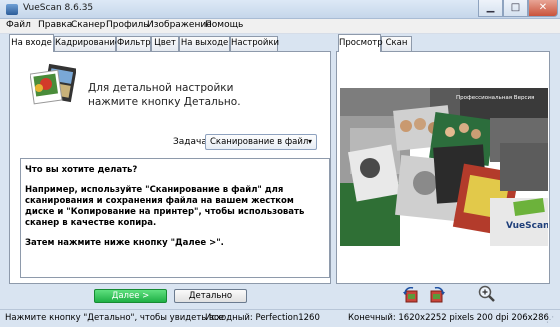 Image resolution: width=560 pixels, height=327 pixels. I want to click on tab-color: Цвет, so click(165, 43).